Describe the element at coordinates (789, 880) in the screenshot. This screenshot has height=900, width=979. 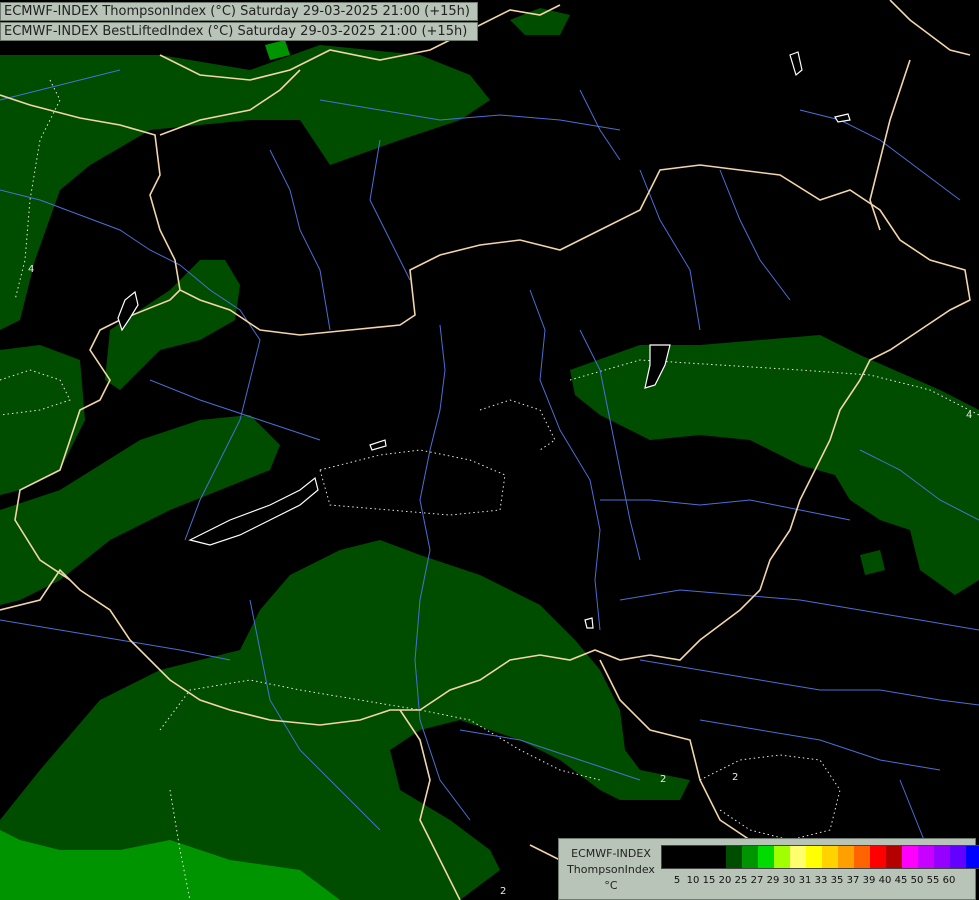
I see `legend-tick-label: 30` at that location.